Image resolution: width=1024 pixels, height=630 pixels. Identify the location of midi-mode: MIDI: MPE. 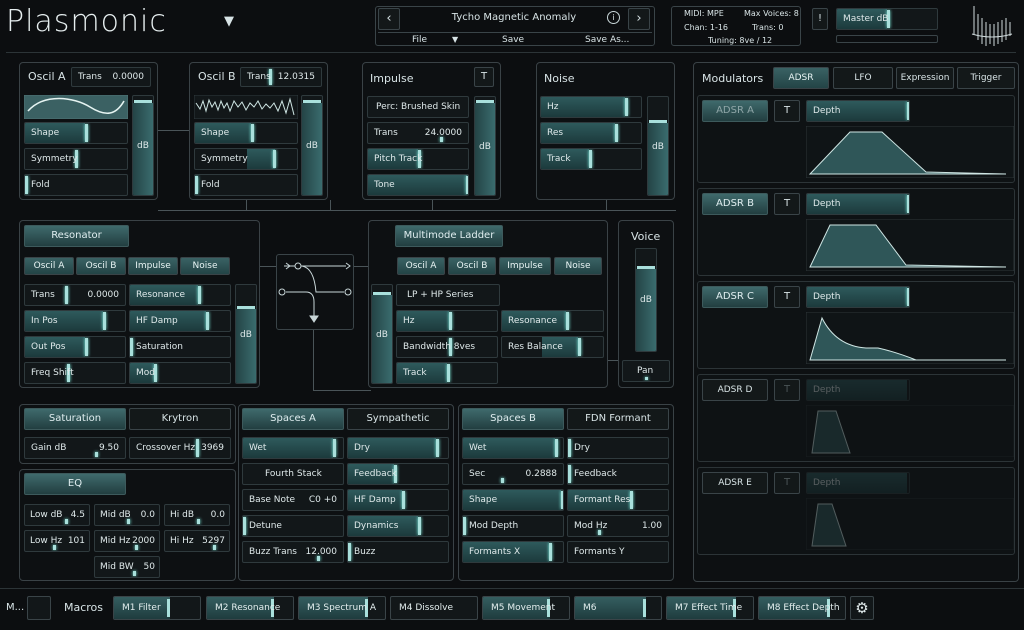
(704, 13).